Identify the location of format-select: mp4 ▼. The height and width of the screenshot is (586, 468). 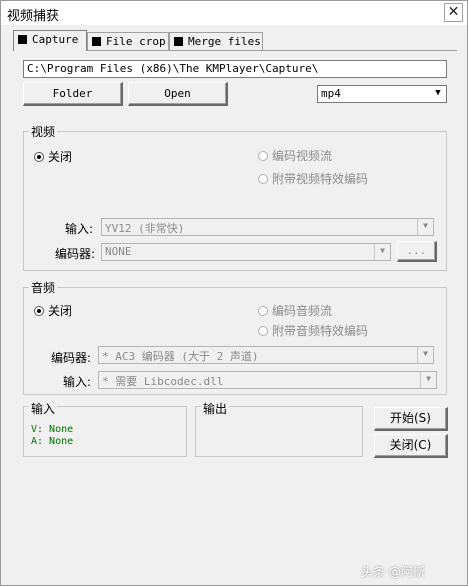
(382, 94).